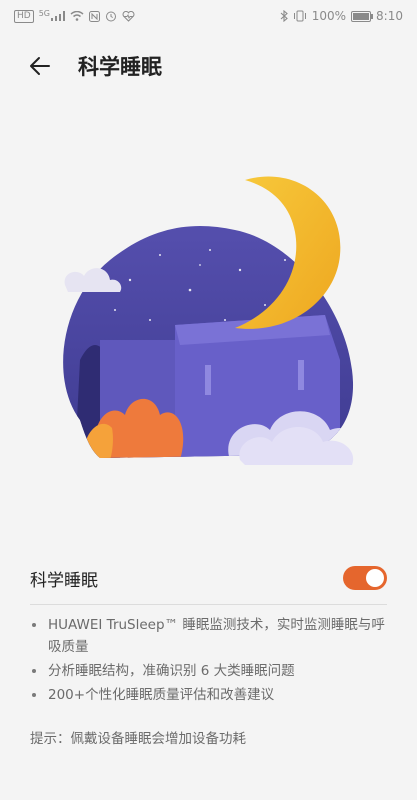 The width and height of the screenshot is (417, 800). Describe the element at coordinates (94, 16) in the screenshot. I see `nfc-icon` at that location.